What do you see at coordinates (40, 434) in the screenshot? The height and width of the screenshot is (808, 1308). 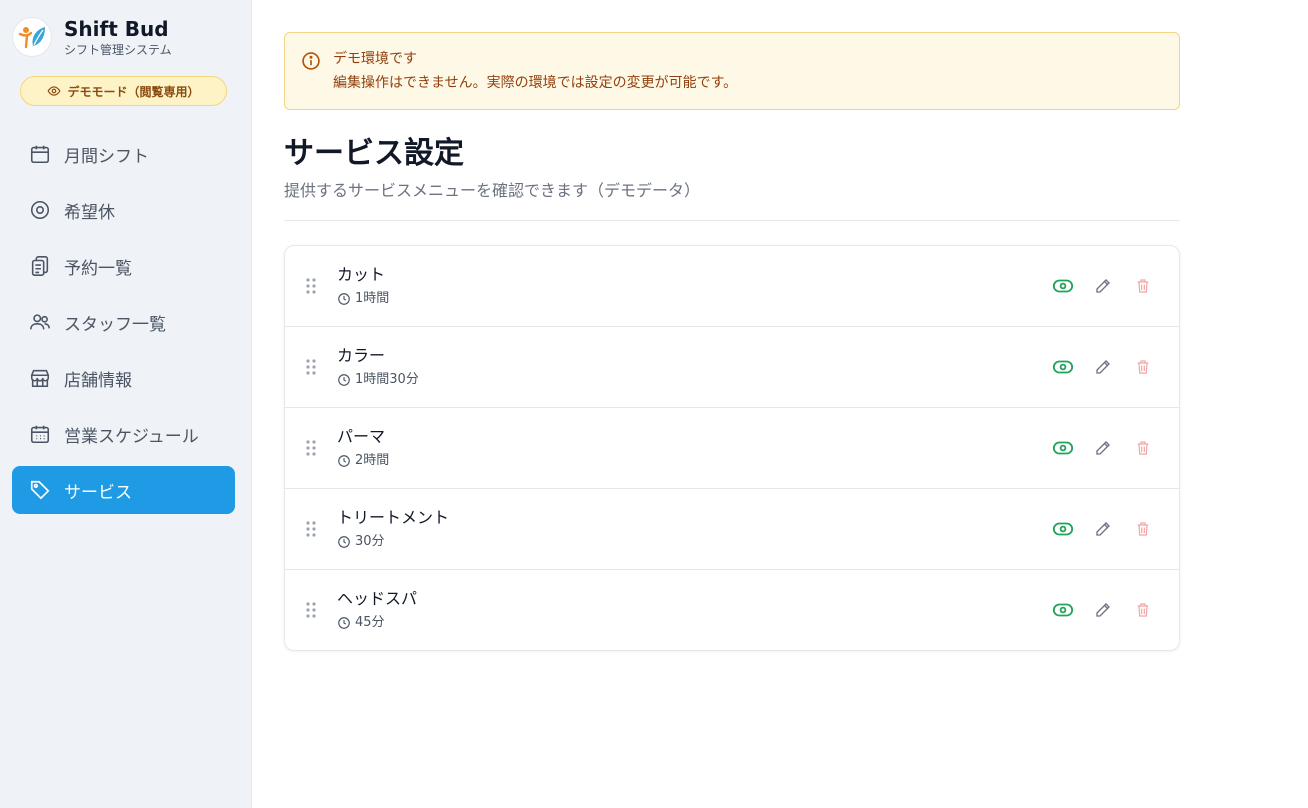 I see `calendar-grid-icon` at bounding box center [40, 434].